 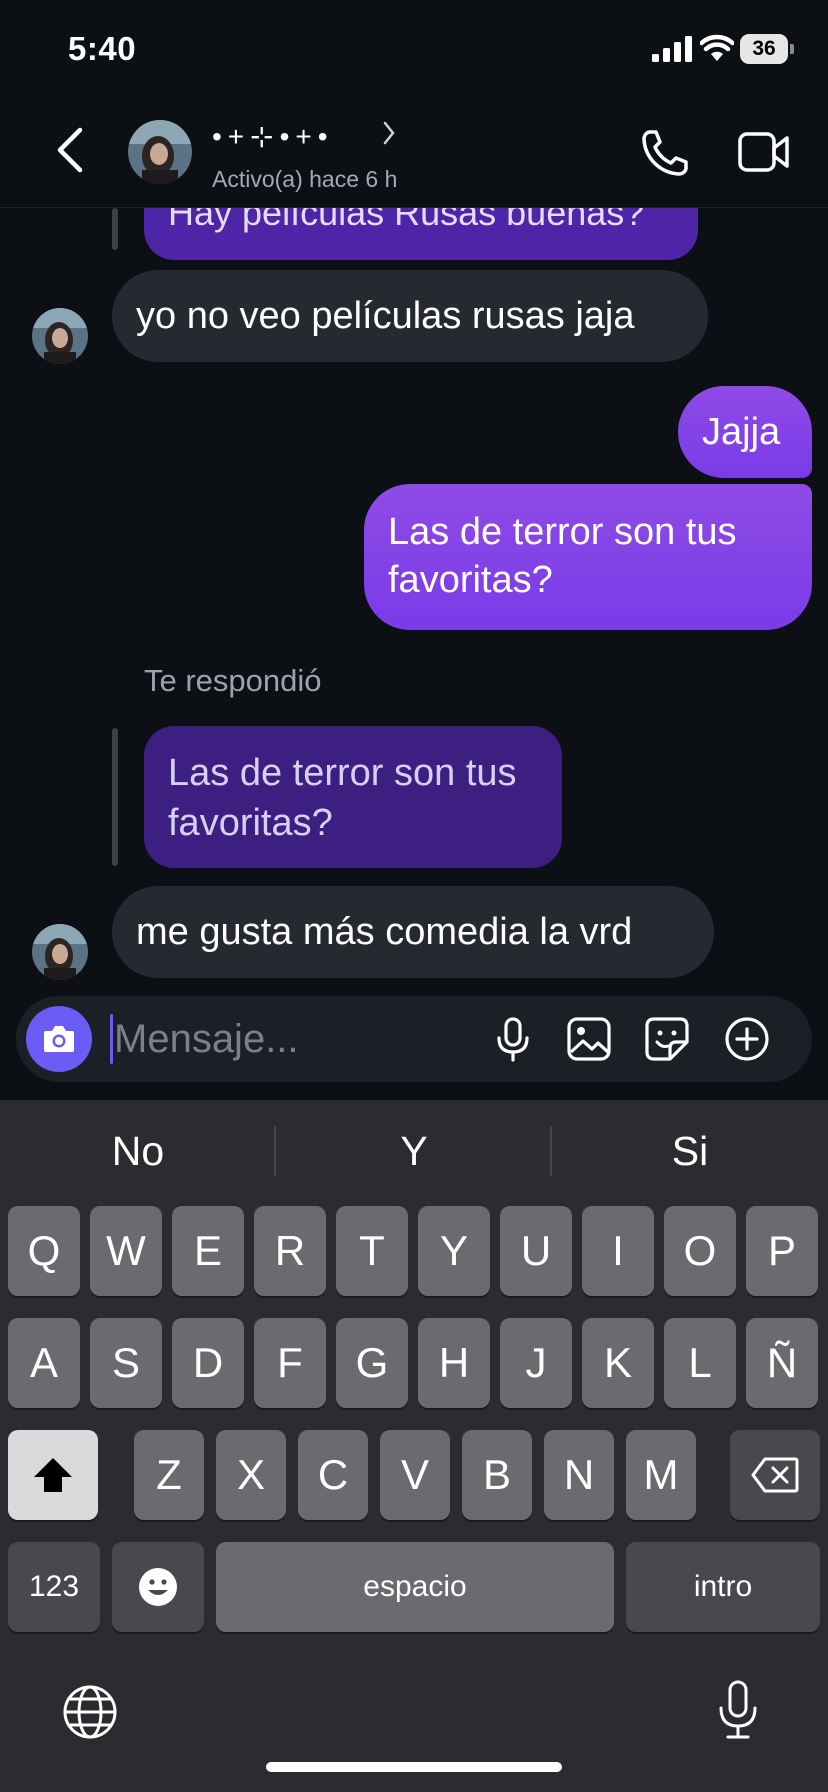 I want to click on video-camera-icon, so click(x=764, y=152).